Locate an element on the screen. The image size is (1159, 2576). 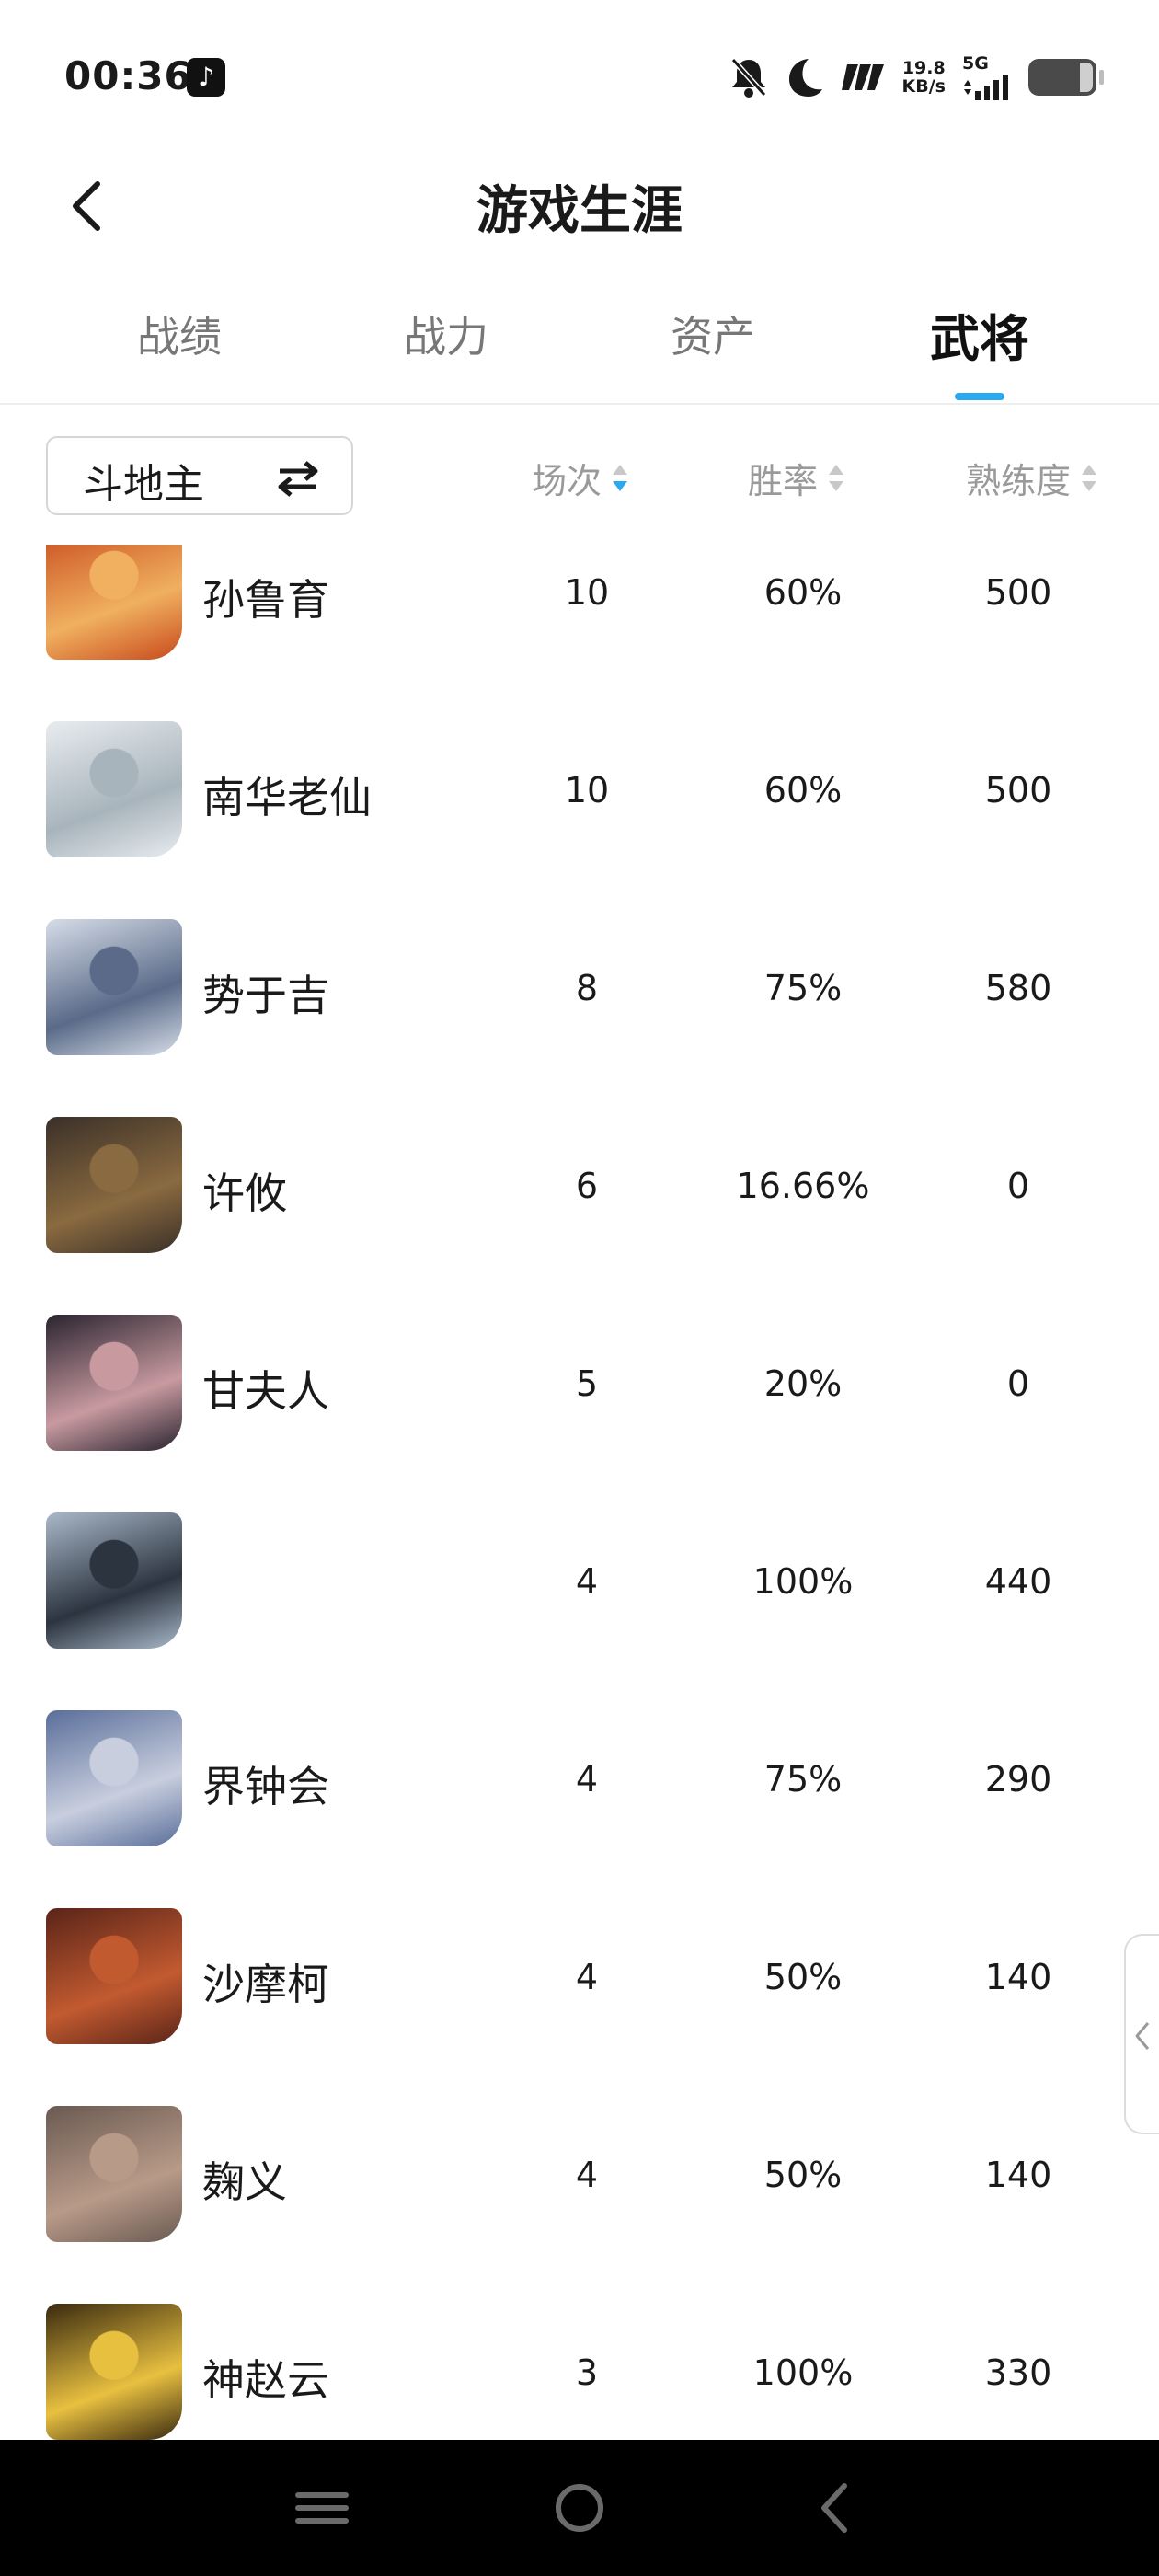
hero-win-rate: 16.66% is located at coordinates (803, 1186).